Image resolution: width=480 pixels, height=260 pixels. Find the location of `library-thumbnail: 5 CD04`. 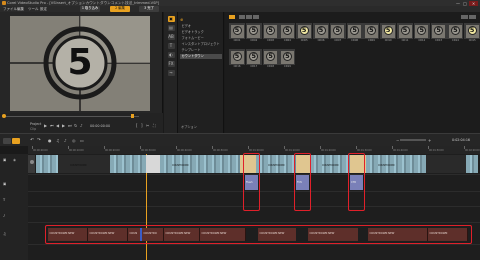

library-thumbnail: 5 CD04 is located at coordinates (287, 32).